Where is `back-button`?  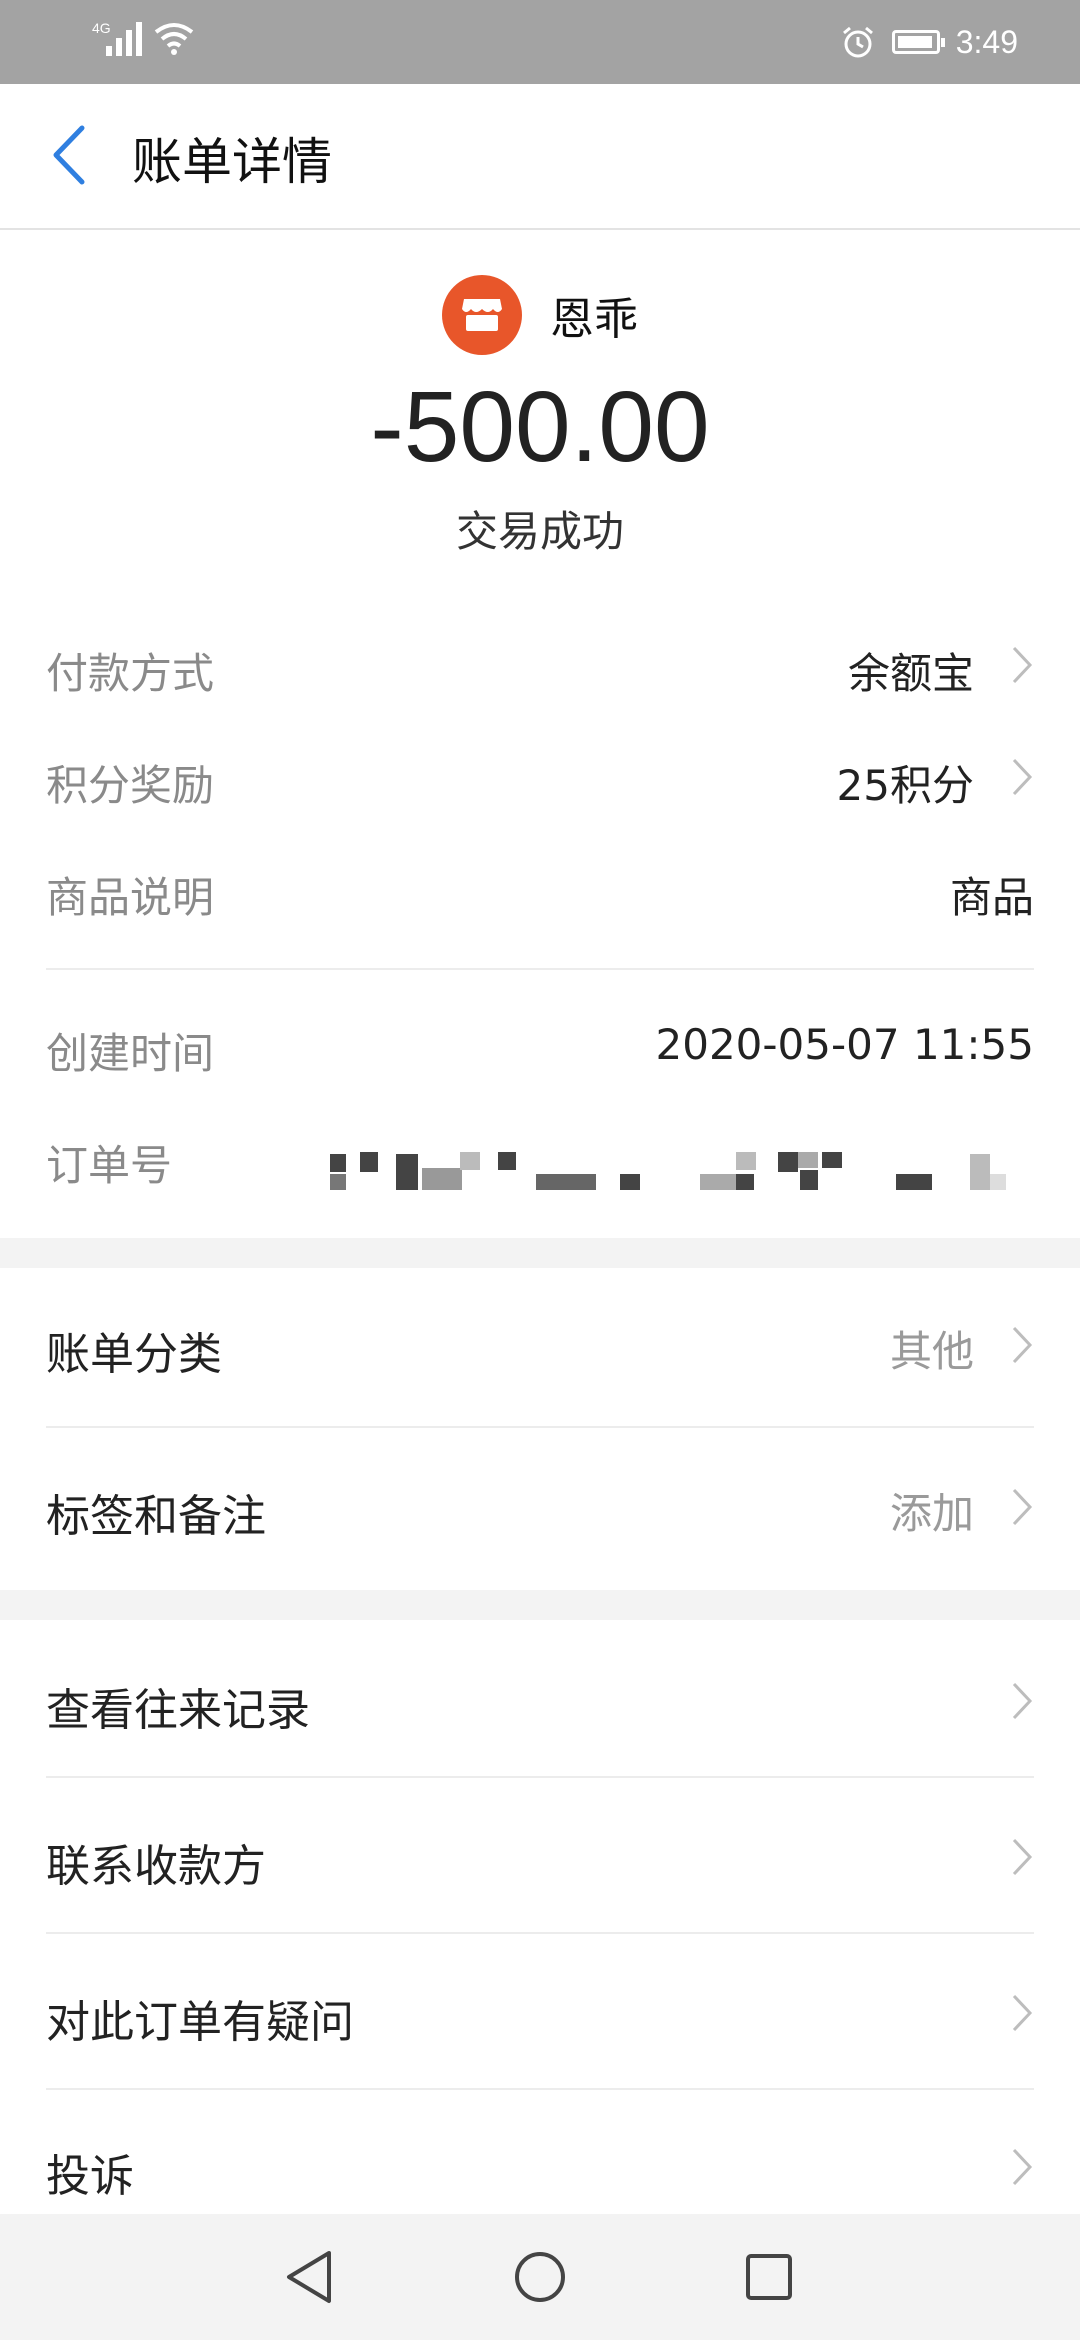 back-button is located at coordinates (70, 155).